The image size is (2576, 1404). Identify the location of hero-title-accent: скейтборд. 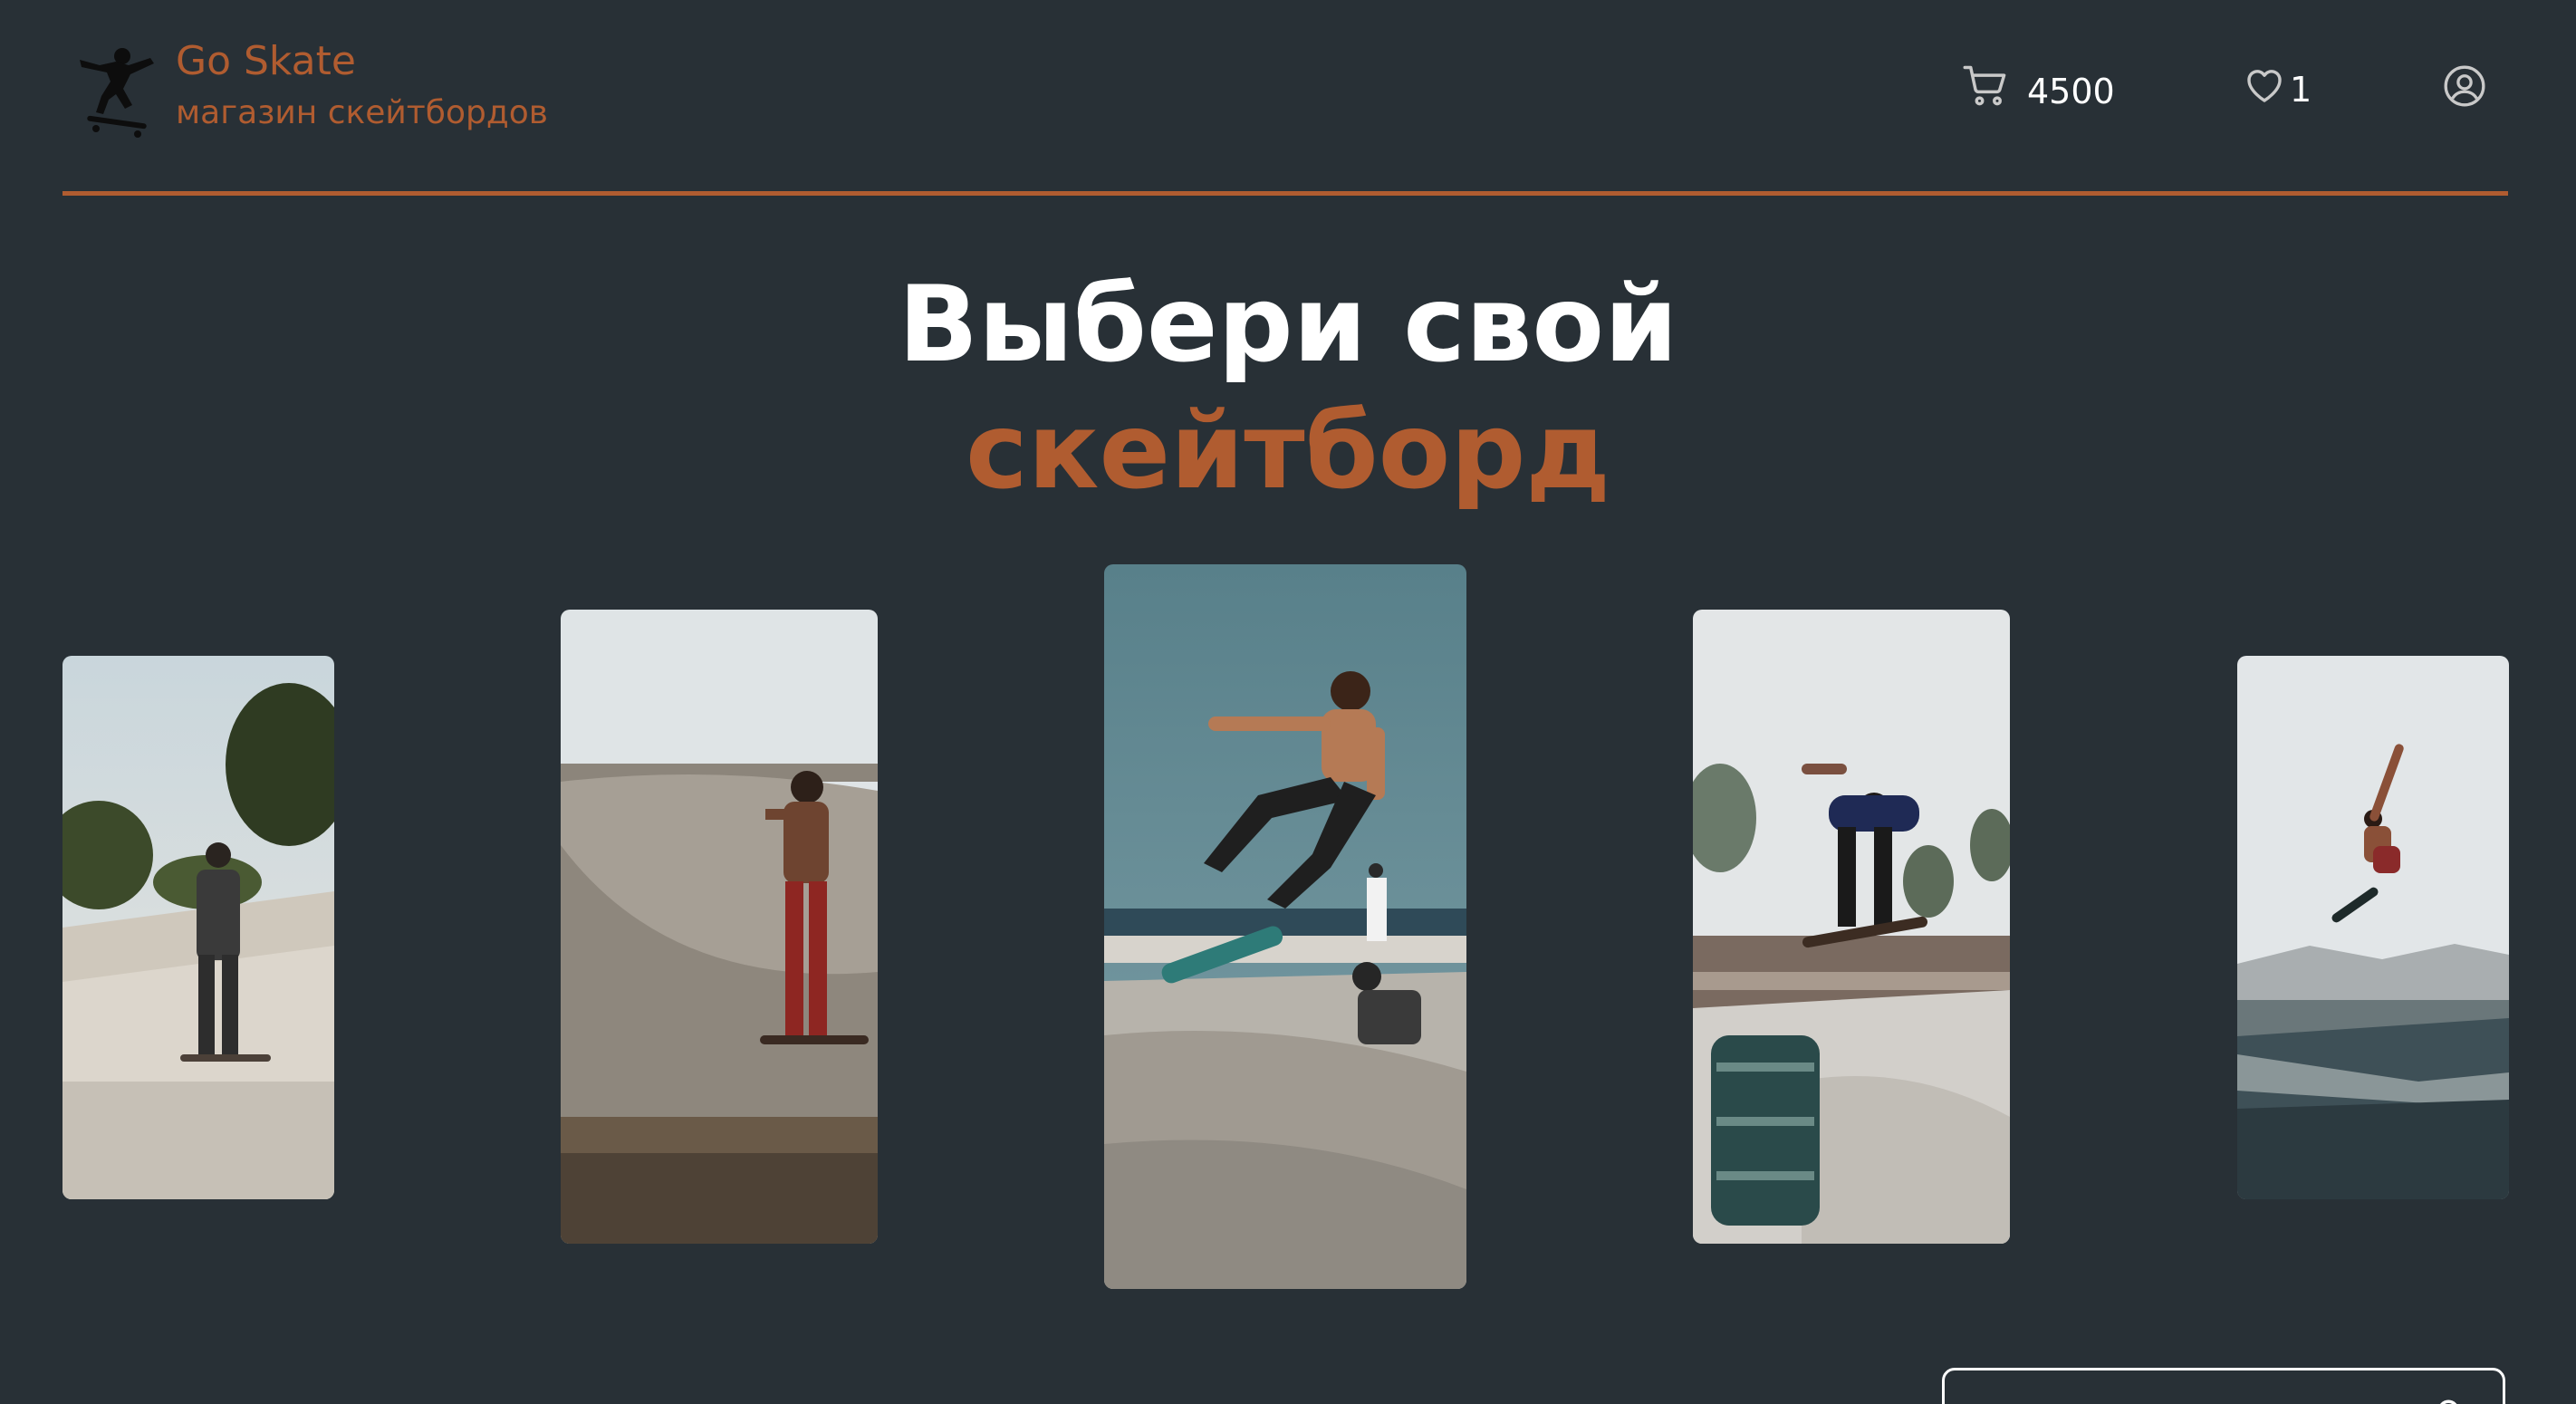
(1288, 451).